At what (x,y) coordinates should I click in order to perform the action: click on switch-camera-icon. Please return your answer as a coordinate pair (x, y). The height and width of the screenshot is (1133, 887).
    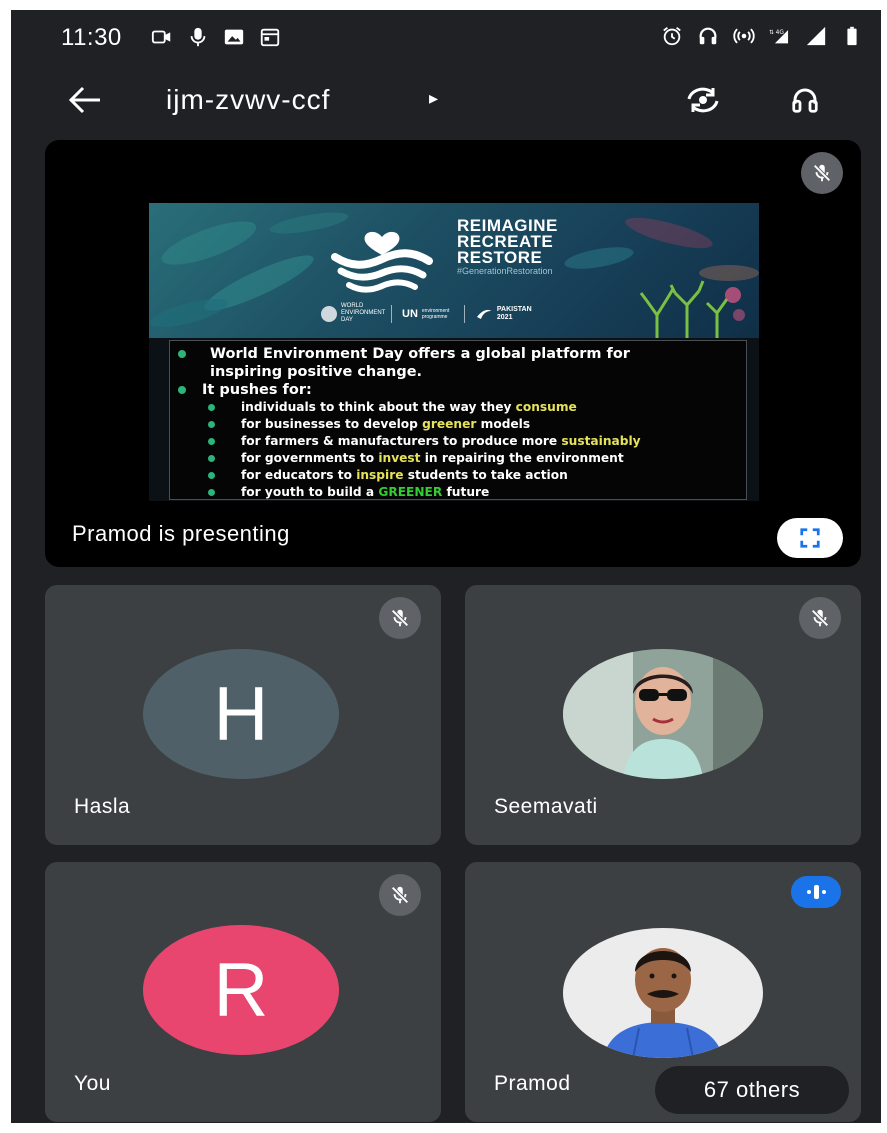
    Looking at the image, I should click on (703, 100).